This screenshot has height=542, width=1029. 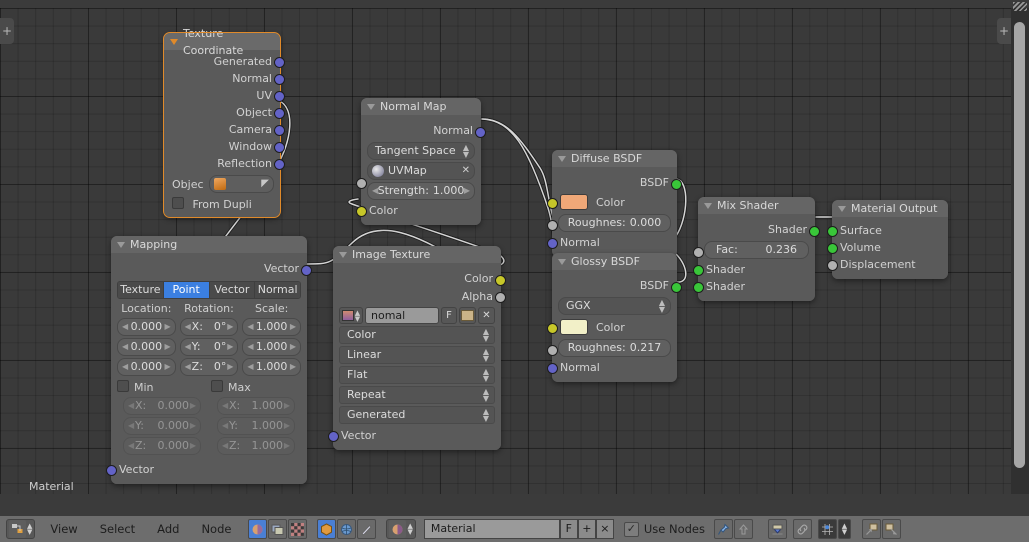 I want to click on node-header: Glossy BSDF, so click(x=614, y=261).